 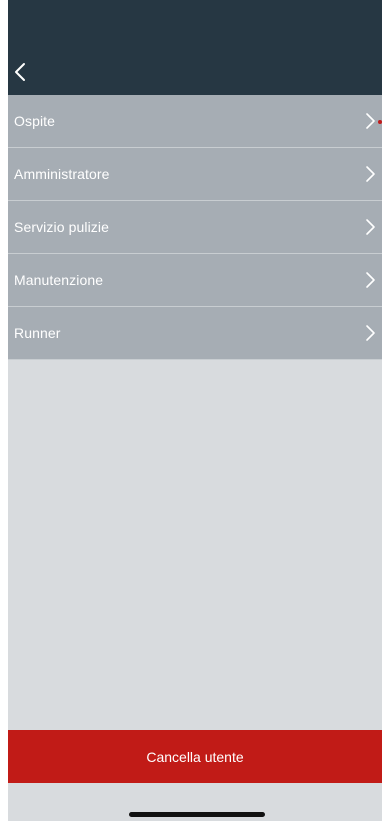 I want to click on list-item-servizio-pulizie: Servizio pulizie, so click(x=191, y=227).